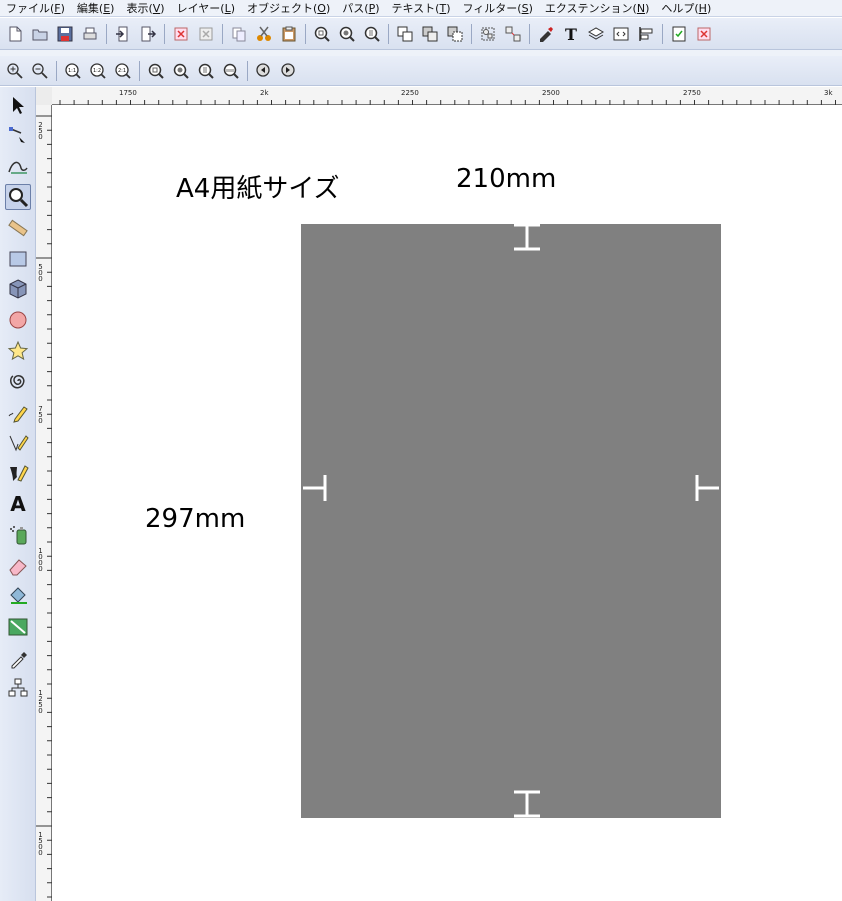  Describe the element at coordinates (646, 34) in the screenshot. I see `align-button` at that location.